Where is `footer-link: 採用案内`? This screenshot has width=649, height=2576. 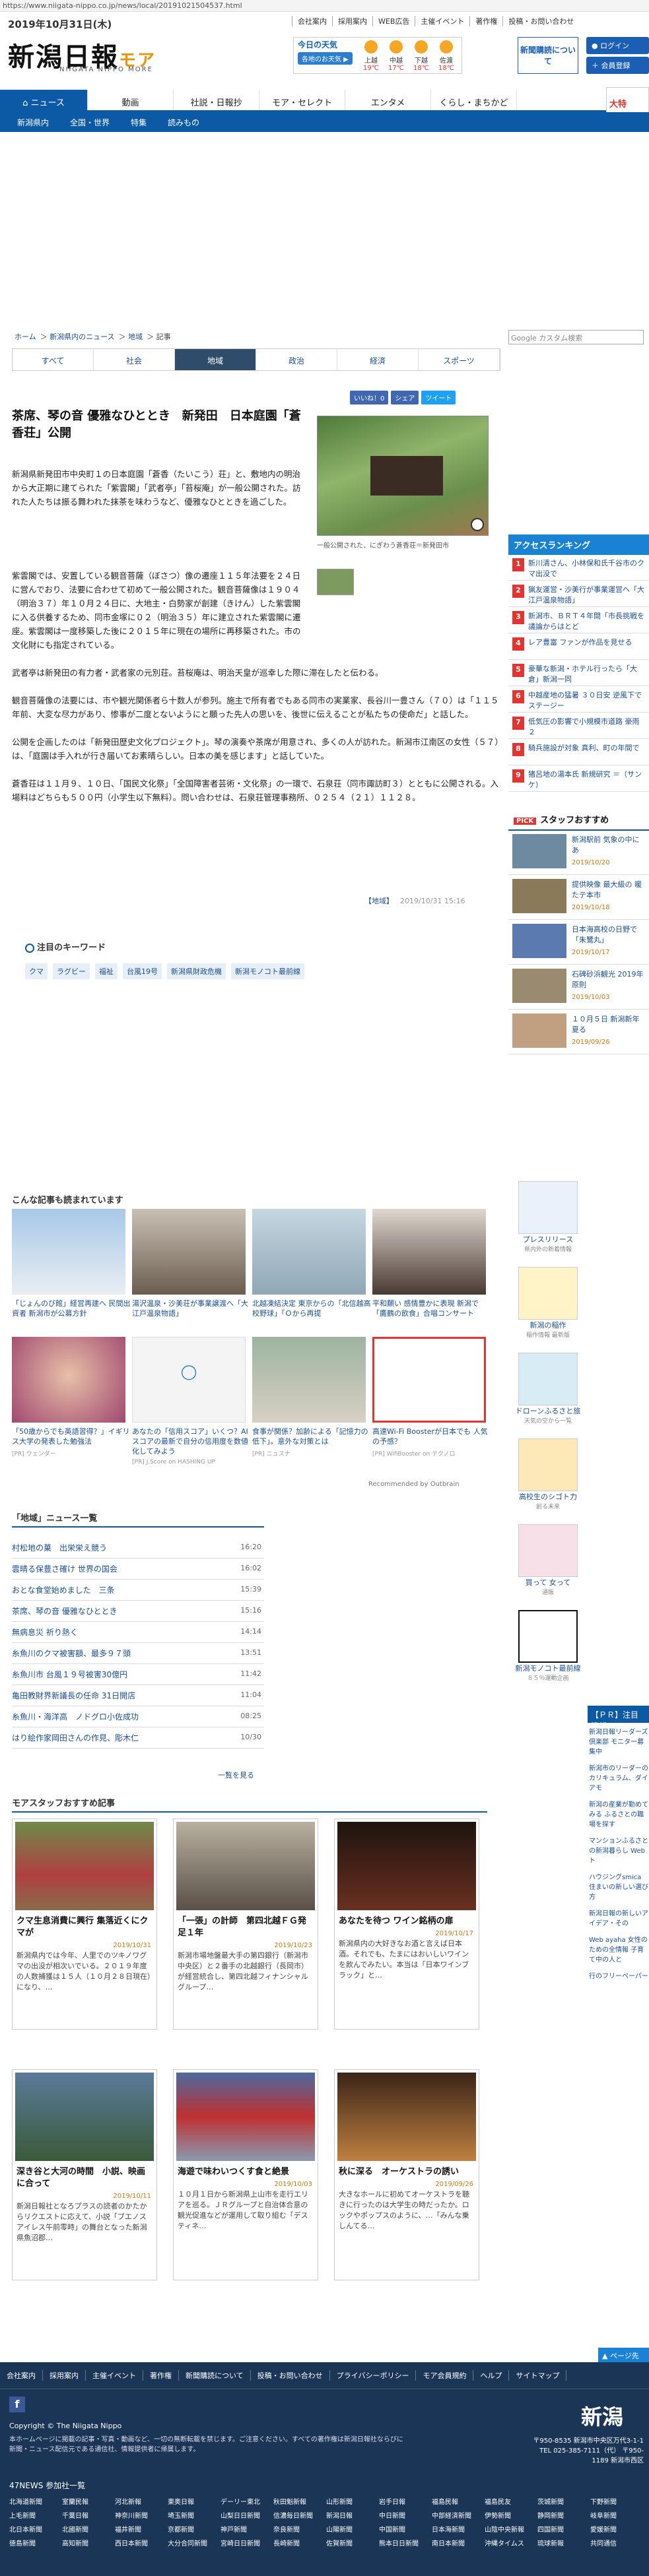
footer-link: 採用案内 is located at coordinates (64, 2375).